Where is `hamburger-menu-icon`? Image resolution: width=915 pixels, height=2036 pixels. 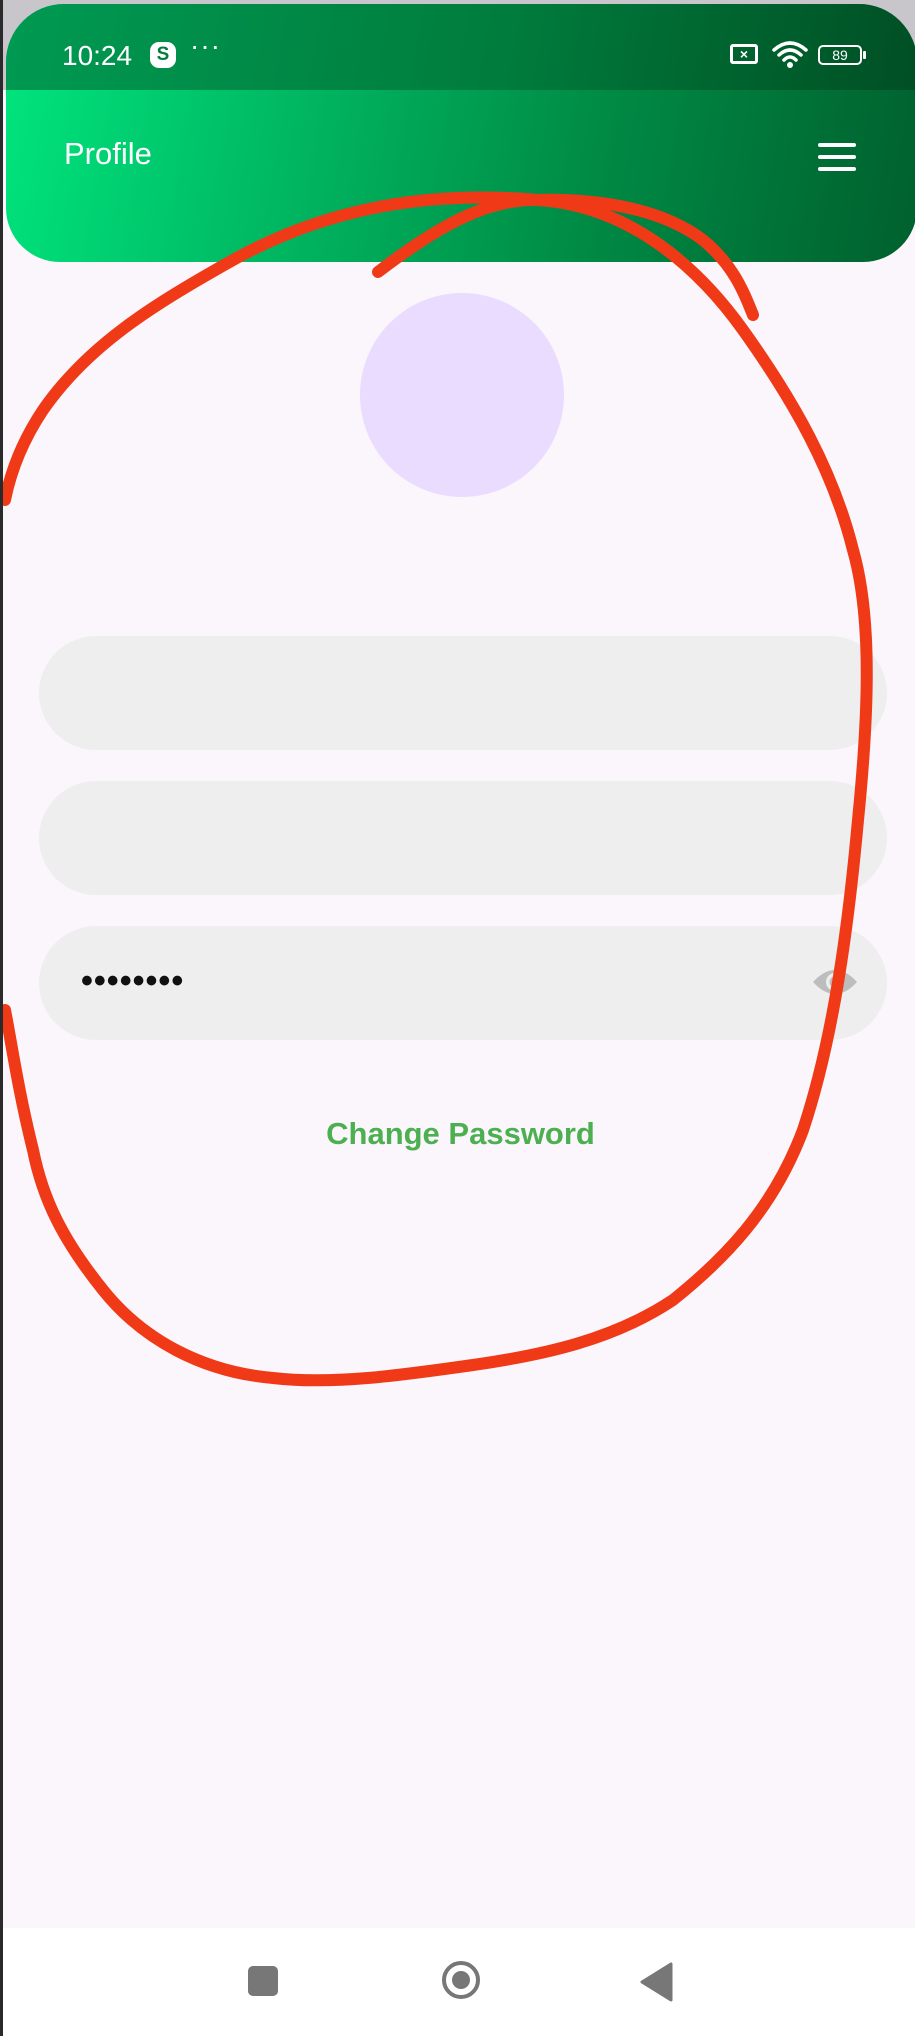
hamburger-menu-icon is located at coordinates (838, 158).